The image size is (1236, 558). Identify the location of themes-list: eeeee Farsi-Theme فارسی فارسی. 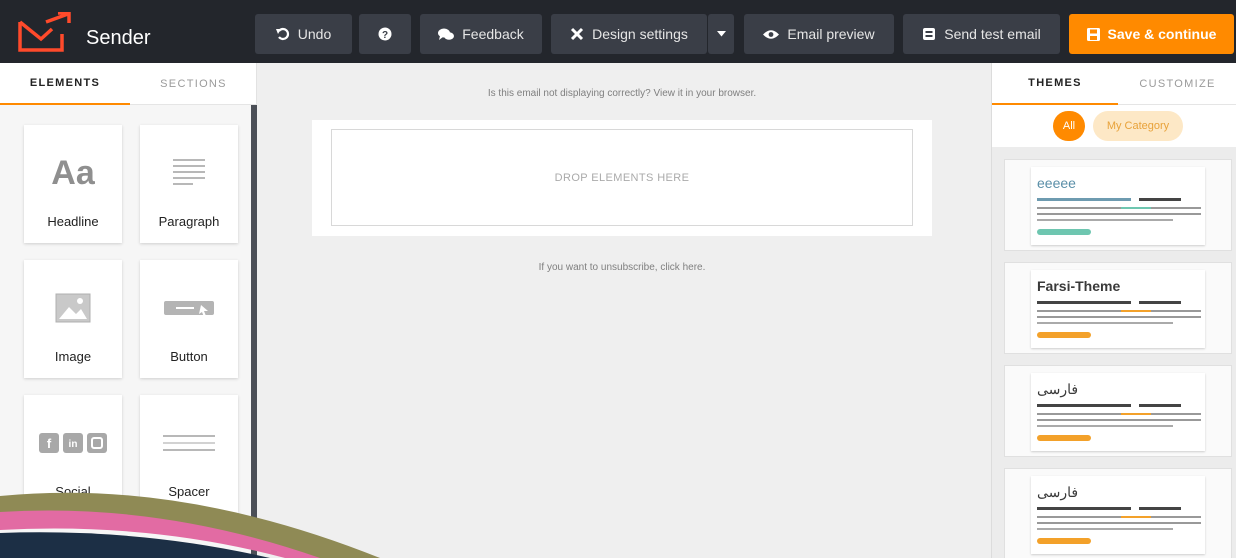
(1114, 352).